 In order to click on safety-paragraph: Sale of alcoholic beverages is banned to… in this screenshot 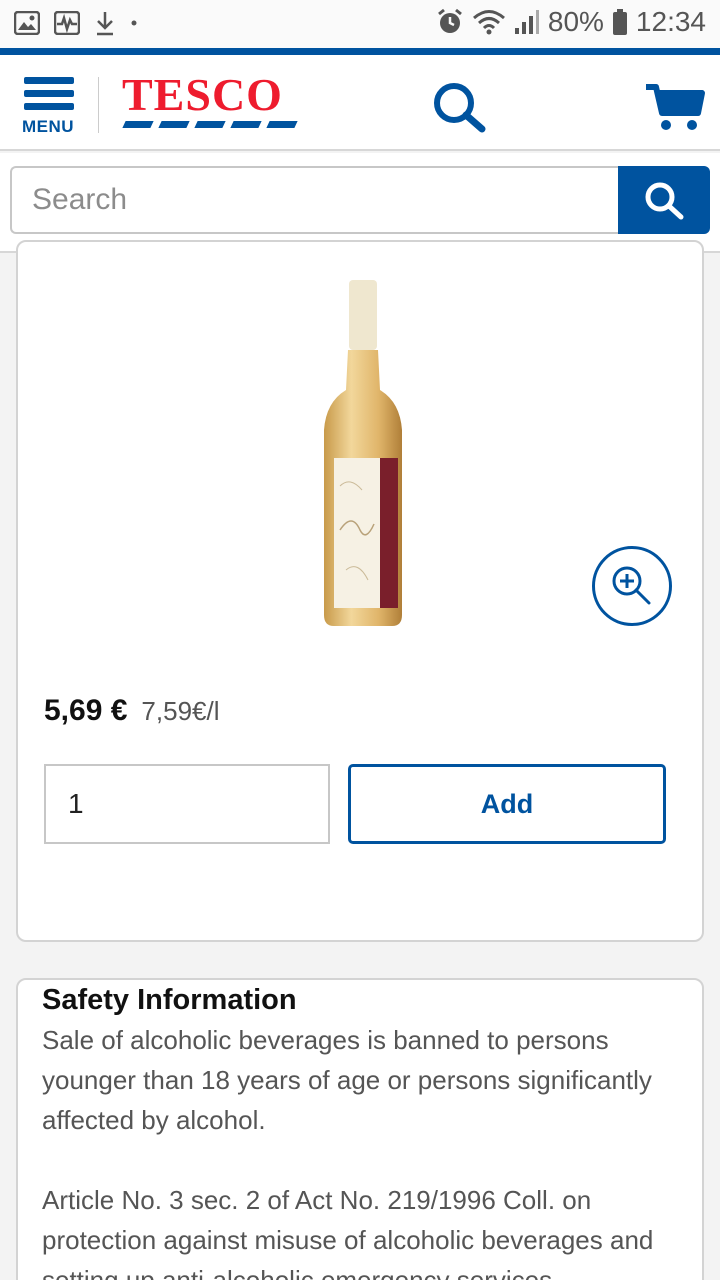, I will do `click(347, 1080)`.